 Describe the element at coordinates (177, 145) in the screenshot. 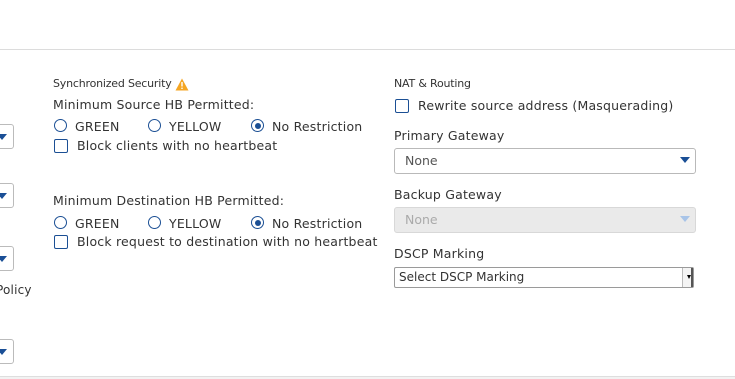

I see `block-clients-no-heartbeat-label: Block clients with no heartbeat` at that location.